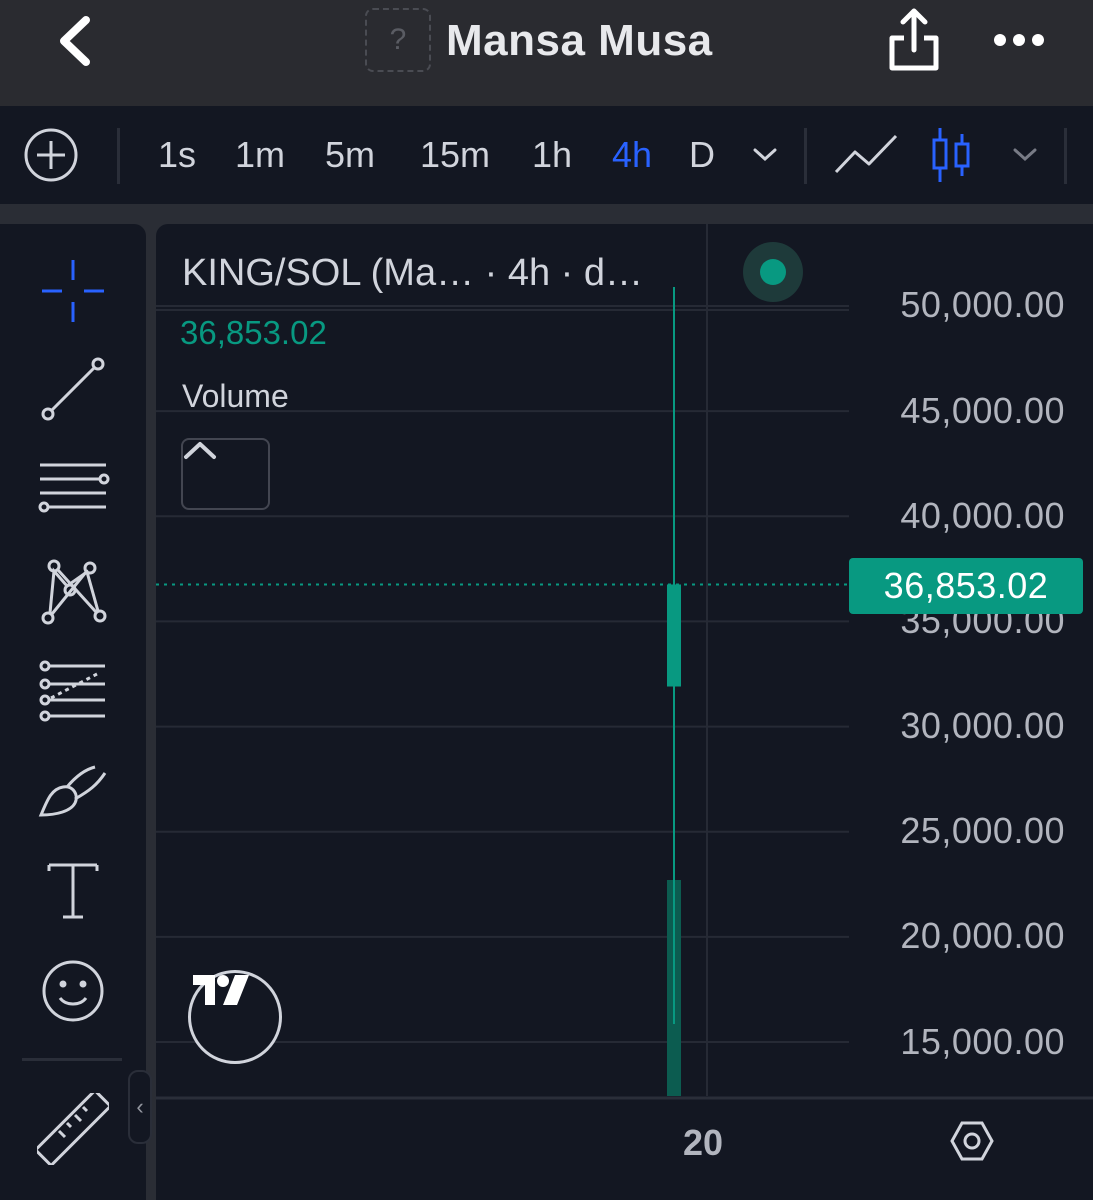 This screenshot has height=1200, width=1093. What do you see at coordinates (982, 935) in the screenshot?
I see `price-axis-label: 20,000.00` at bounding box center [982, 935].